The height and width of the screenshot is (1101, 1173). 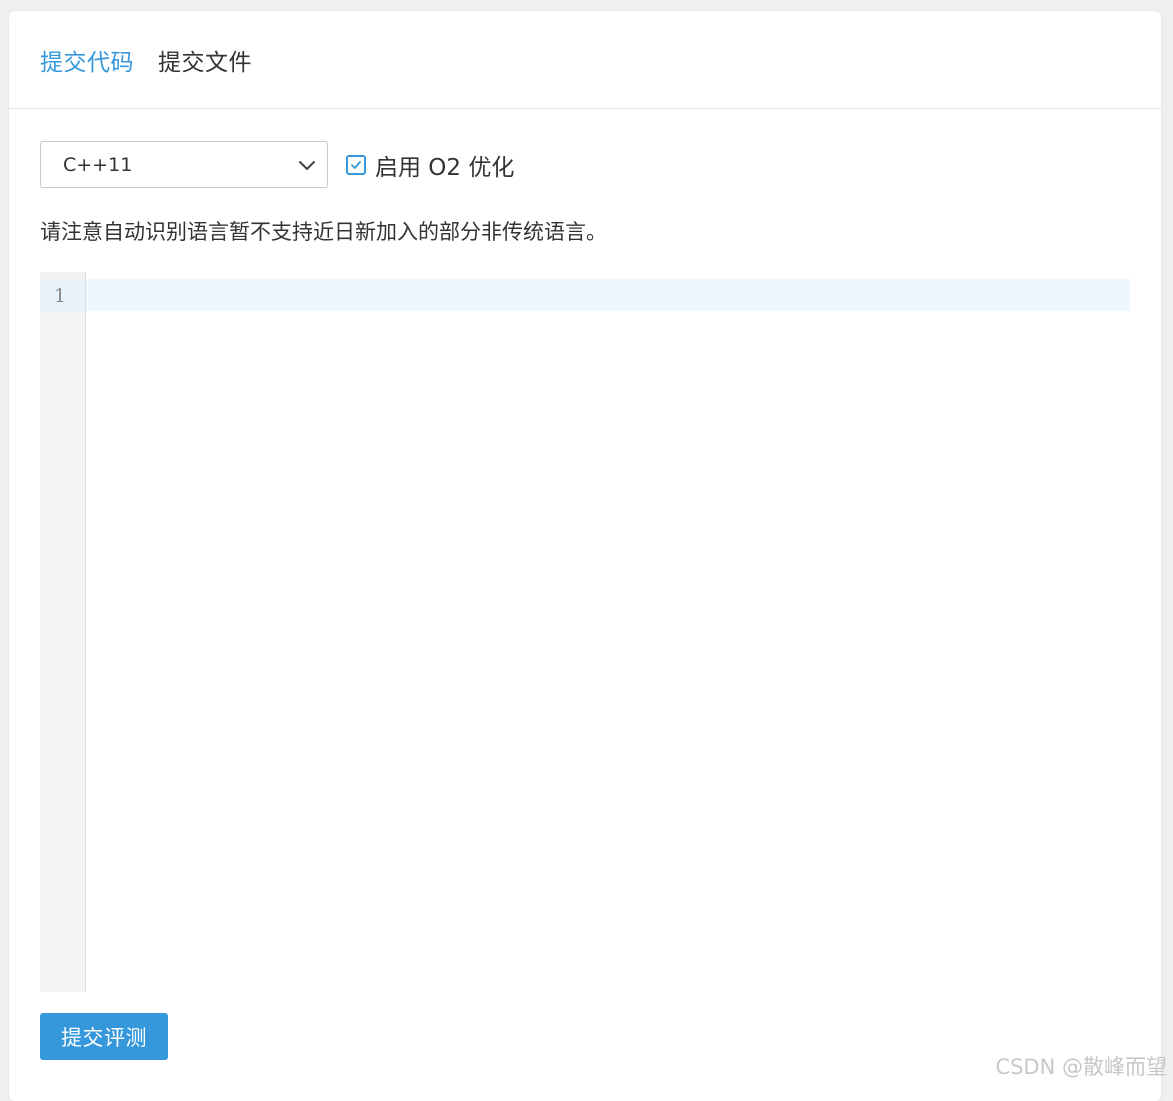 I want to click on tab-bar: 提交代码 提交文件, so click(x=585, y=60).